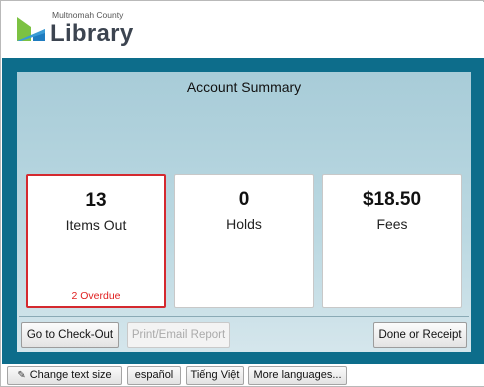  What do you see at coordinates (243, 30) in the screenshot?
I see `header: Multnomah County Library` at bounding box center [243, 30].